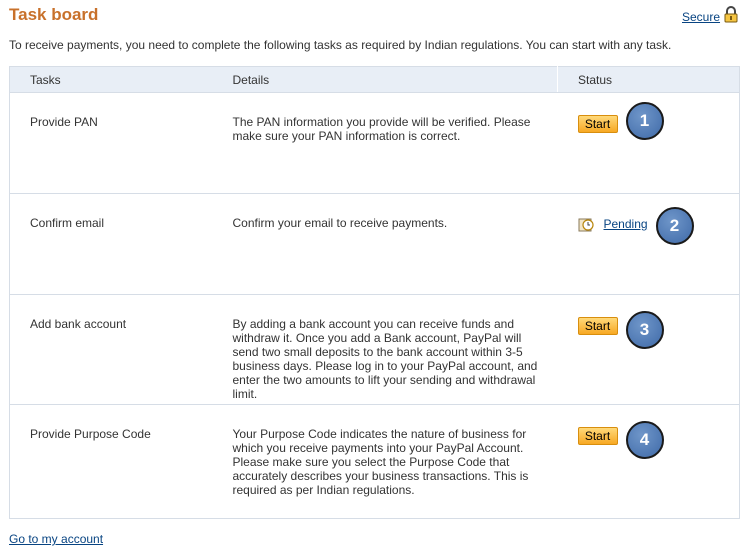 The image size is (742, 560). What do you see at coordinates (56, 539) in the screenshot?
I see `go-to-account-link: Go to my account` at bounding box center [56, 539].